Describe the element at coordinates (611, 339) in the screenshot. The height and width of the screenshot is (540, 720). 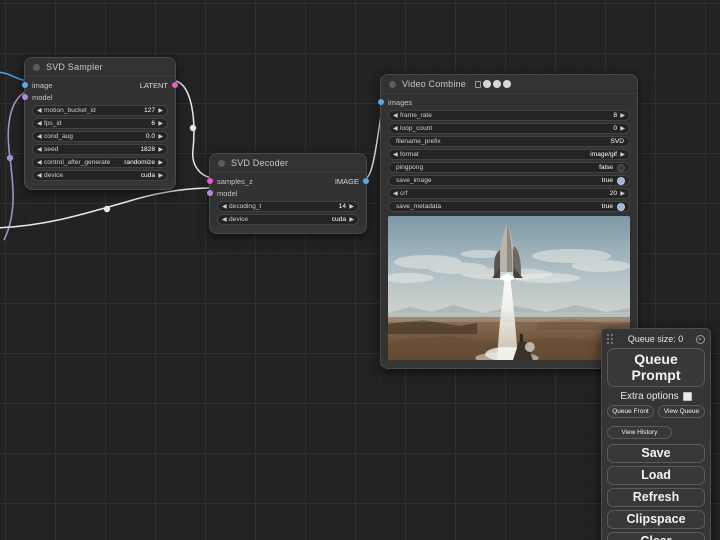
I see `drag-handle-icon` at that location.